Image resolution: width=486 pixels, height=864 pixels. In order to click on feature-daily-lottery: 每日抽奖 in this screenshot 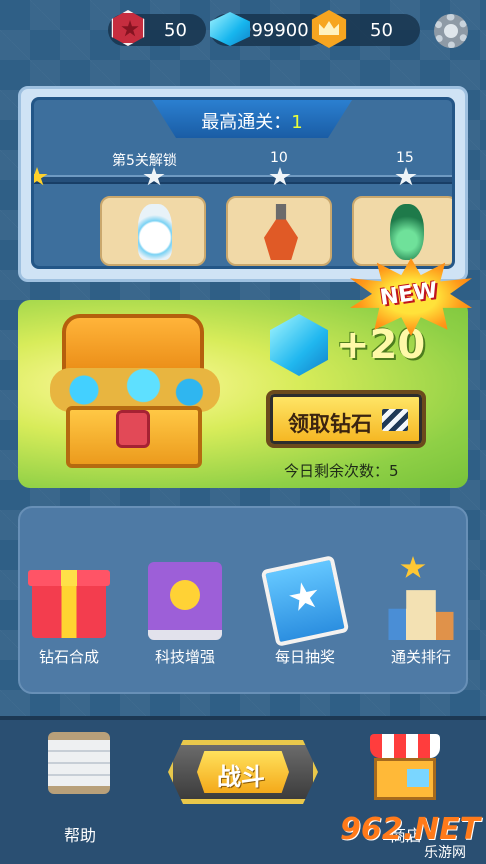, I will do `click(305, 613)`.